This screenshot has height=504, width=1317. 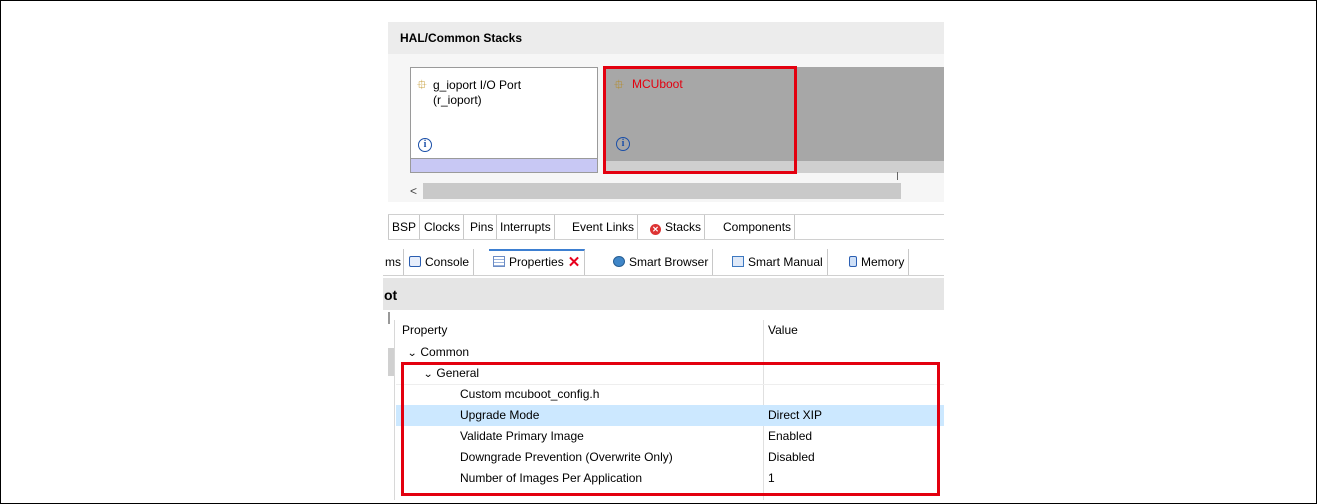 What do you see at coordinates (443, 227) in the screenshot?
I see `tab-clocks: Clocks` at bounding box center [443, 227].